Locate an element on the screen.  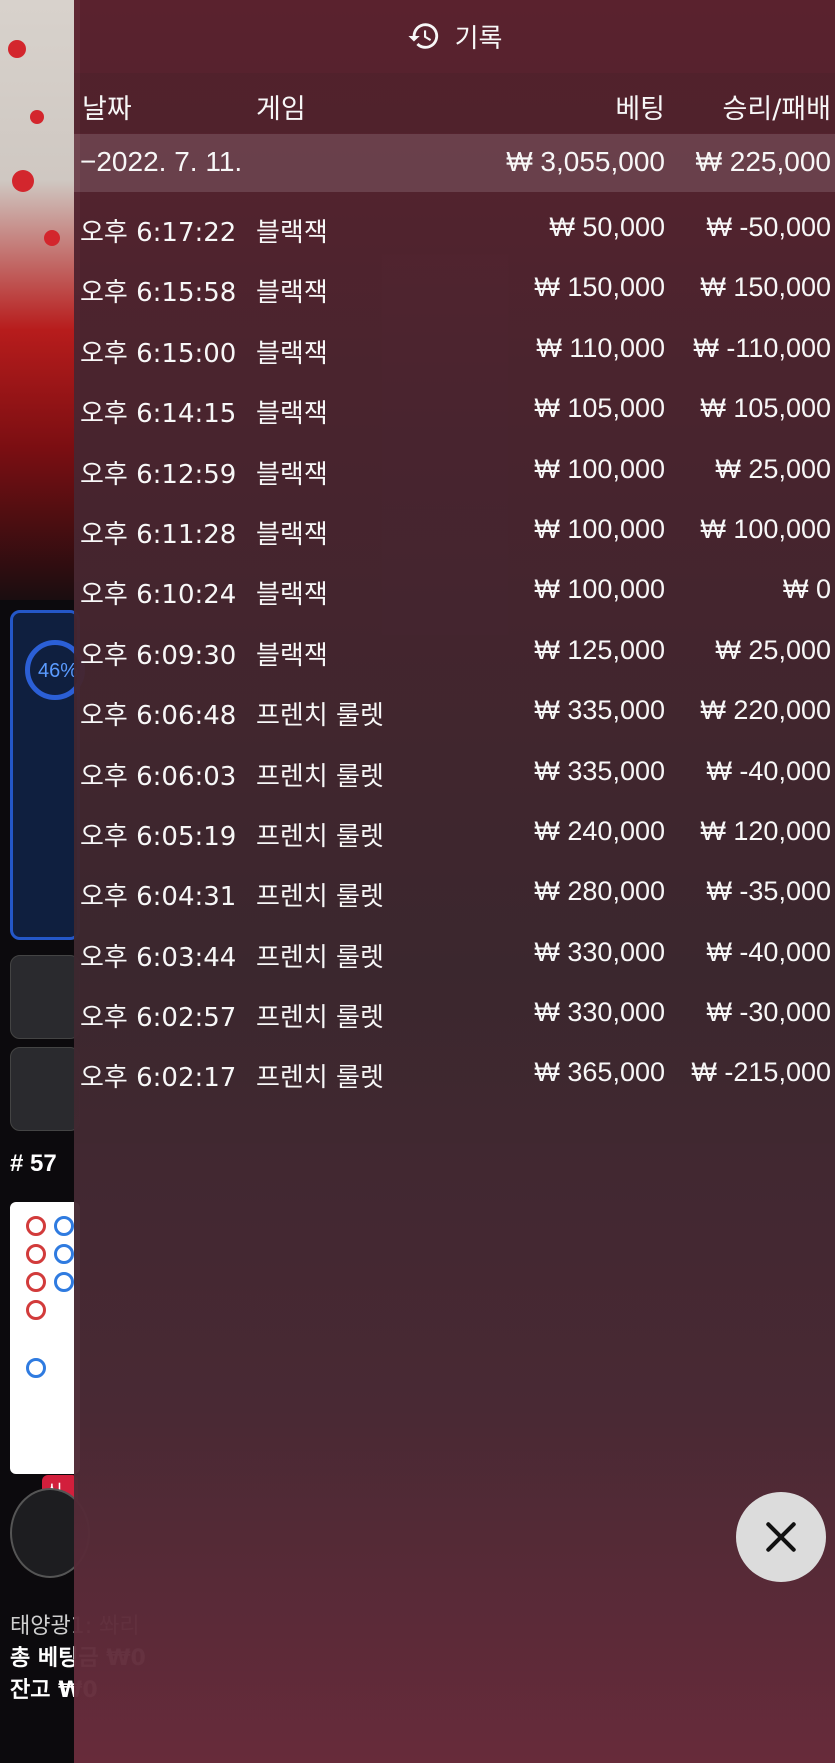
row-bet: ₩ 240,000 is located at coordinates (599, 830).